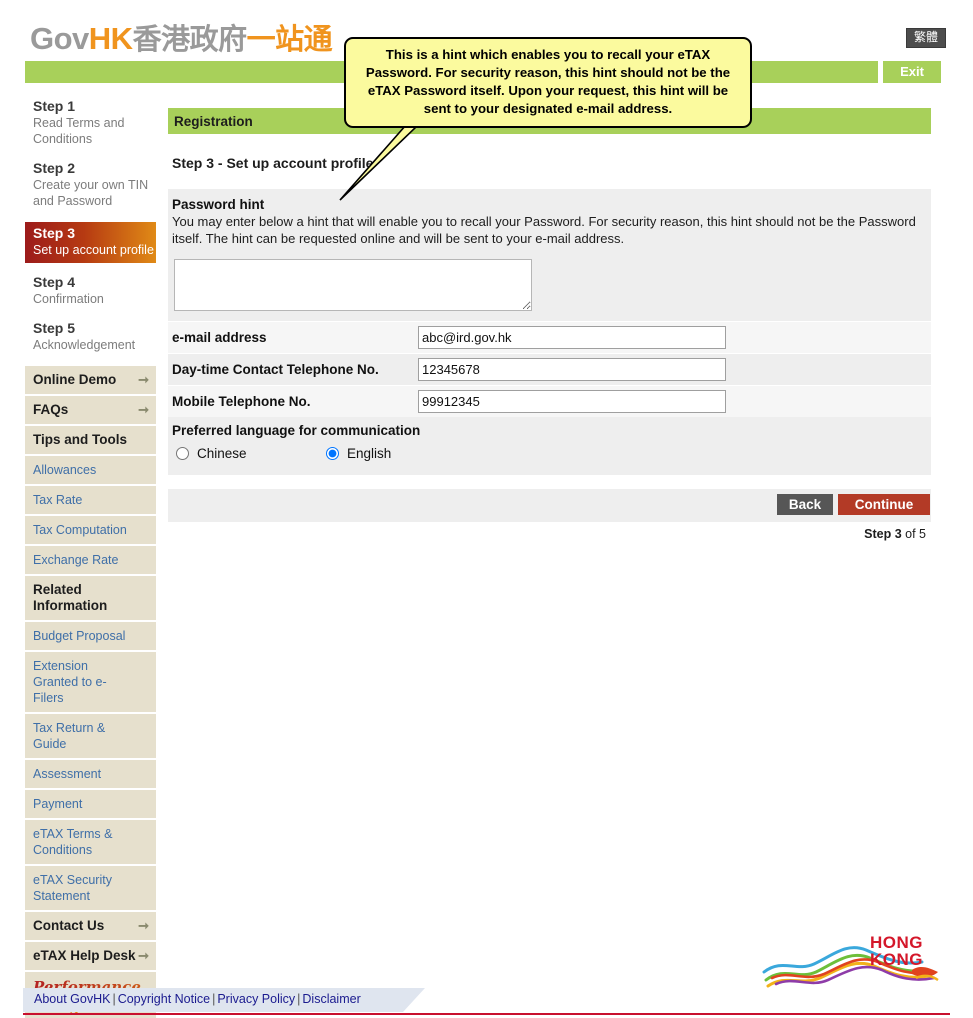 The height and width of the screenshot is (1018, 973). What do you see at coordinates (256, 999) in the screenshot?
I see `footer-link-privacy-policy: Privacy Policy` at bounding box center [256, 999].